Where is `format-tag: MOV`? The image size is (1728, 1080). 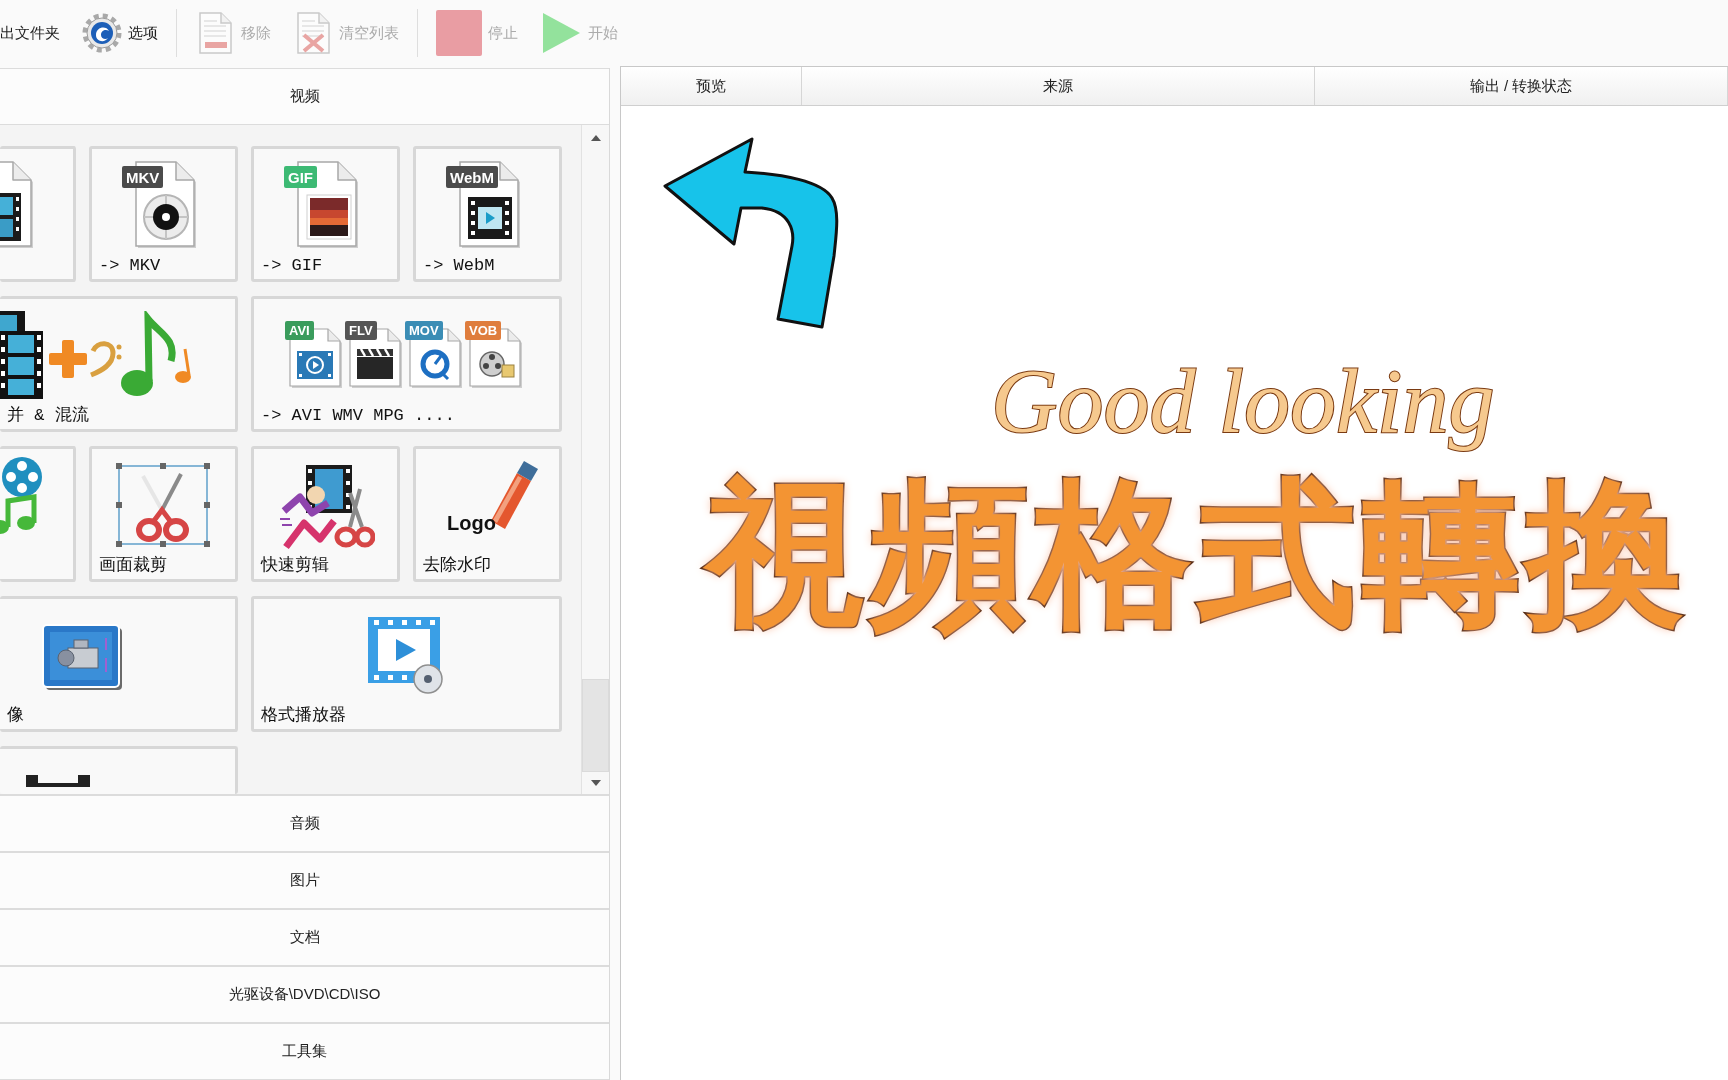
format-tag: MOV is located at coordinates (424, 330).